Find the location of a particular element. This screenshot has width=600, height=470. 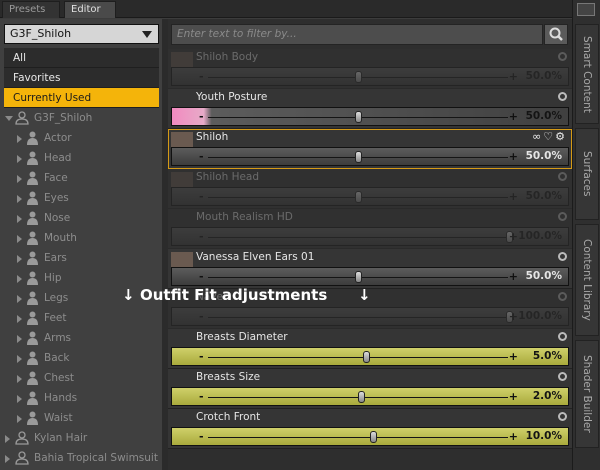

tab-presets: Presets is located at coordinates (31, 9).